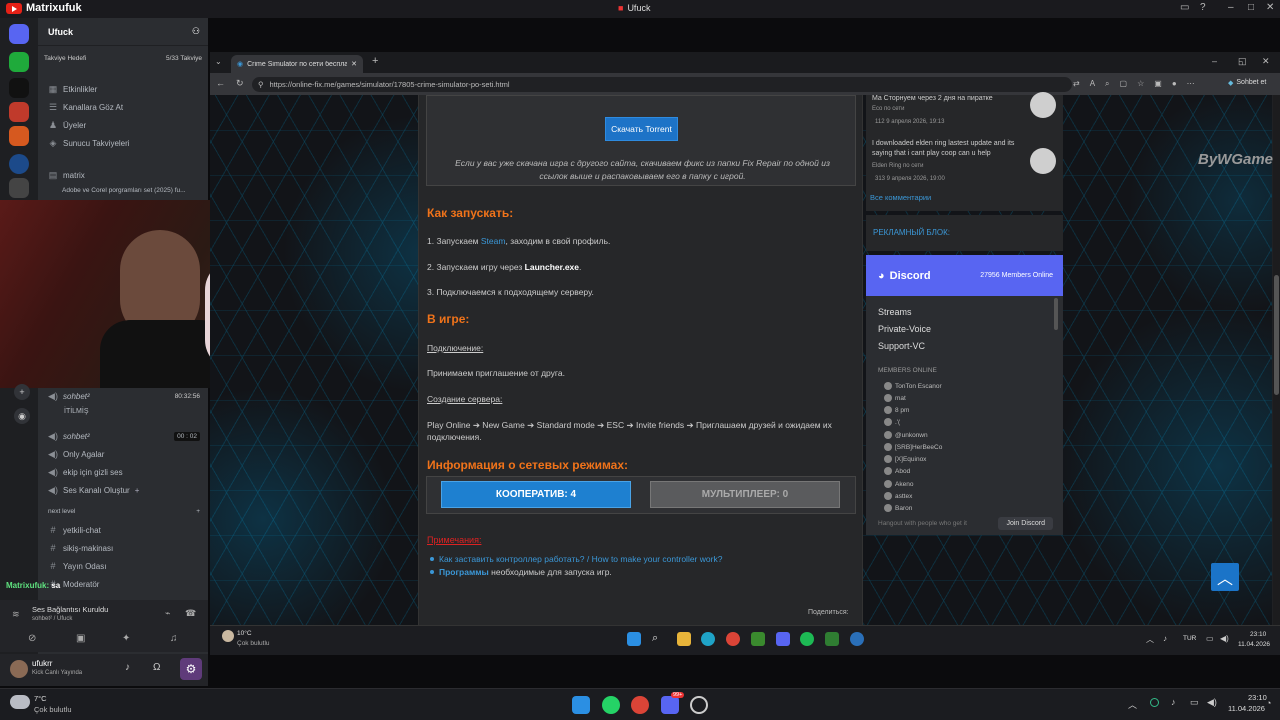 This screenshot has height=720, width=1280. I want to click on window-minimize: –, so click(1214, 61).